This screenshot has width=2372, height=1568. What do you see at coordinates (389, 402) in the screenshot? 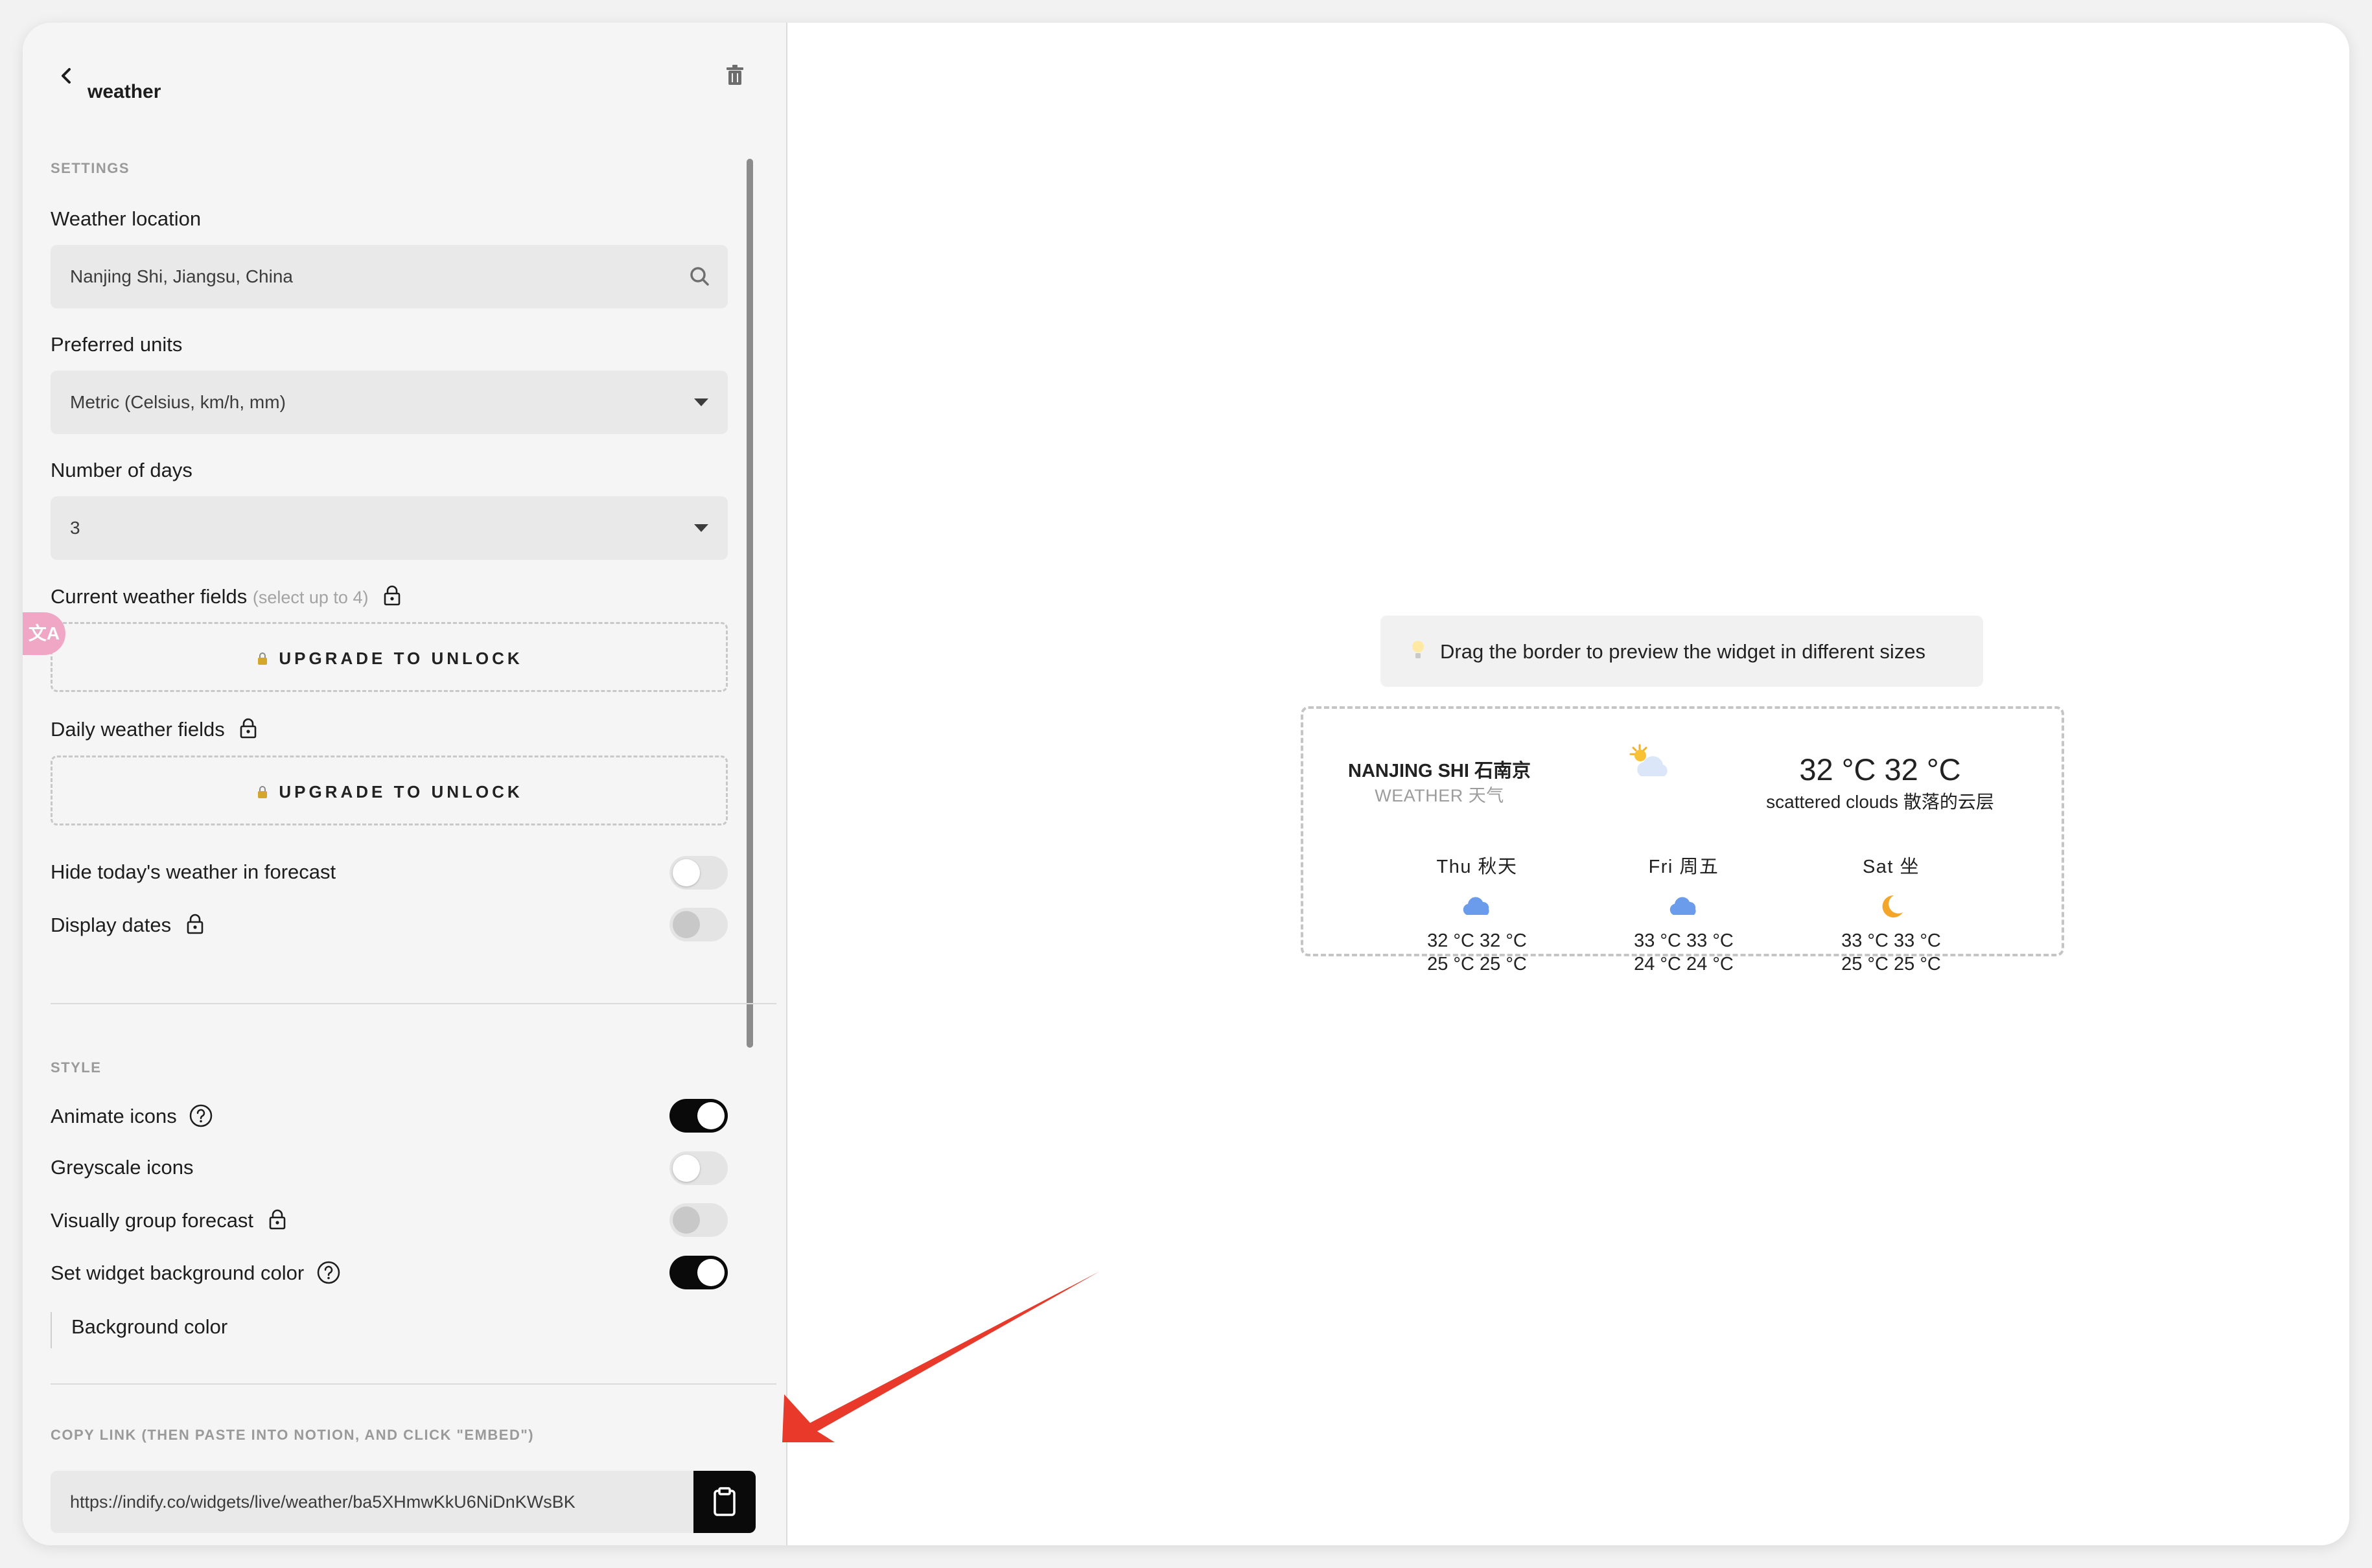
I see `preferred-units-select: Metric (Celsius, km/h, mm)` at bounding box center [389, 402].